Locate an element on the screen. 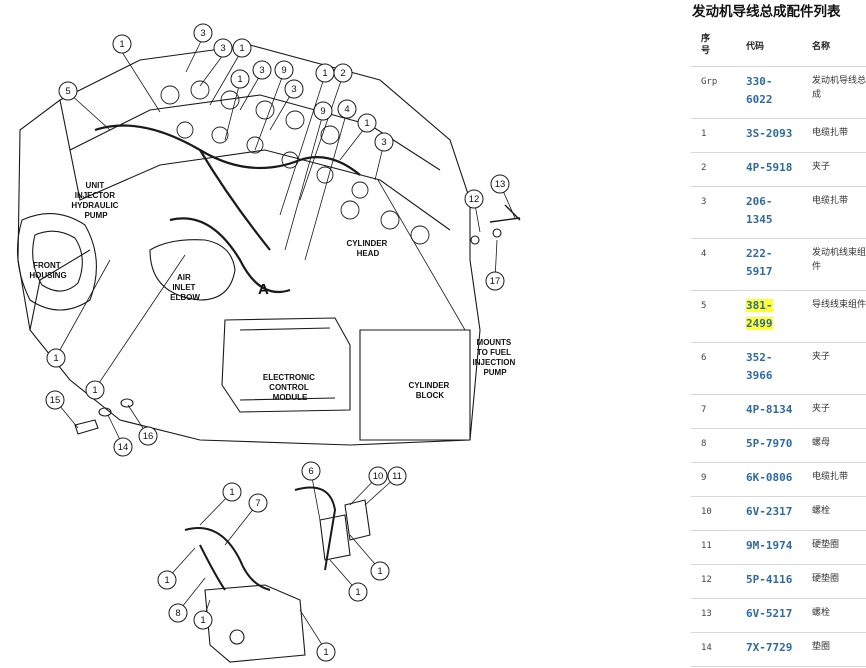 Image resolution: width=866 pixels, height=668 pixels. part-name-line: 硬垫圈 is located at coordinates (826, 579).